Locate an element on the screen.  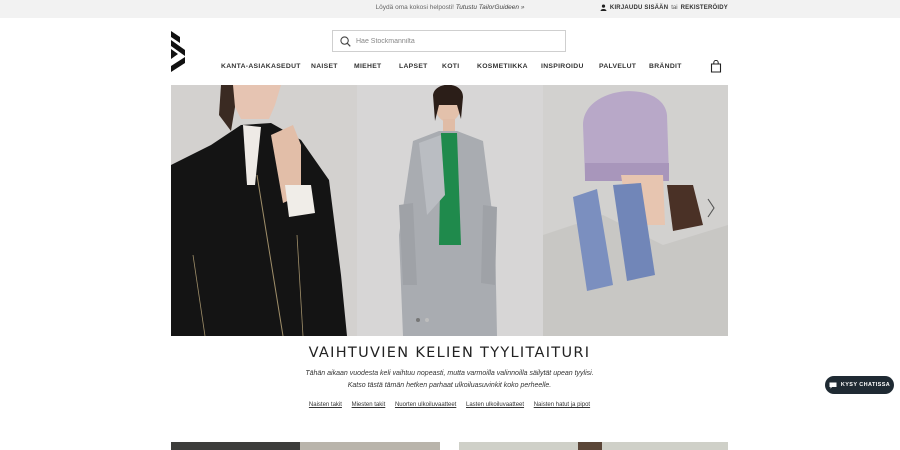
campaign-headline: VAIHTUVIEN KELIEN TYYLITAITURI is located at coordinates (449, 353).